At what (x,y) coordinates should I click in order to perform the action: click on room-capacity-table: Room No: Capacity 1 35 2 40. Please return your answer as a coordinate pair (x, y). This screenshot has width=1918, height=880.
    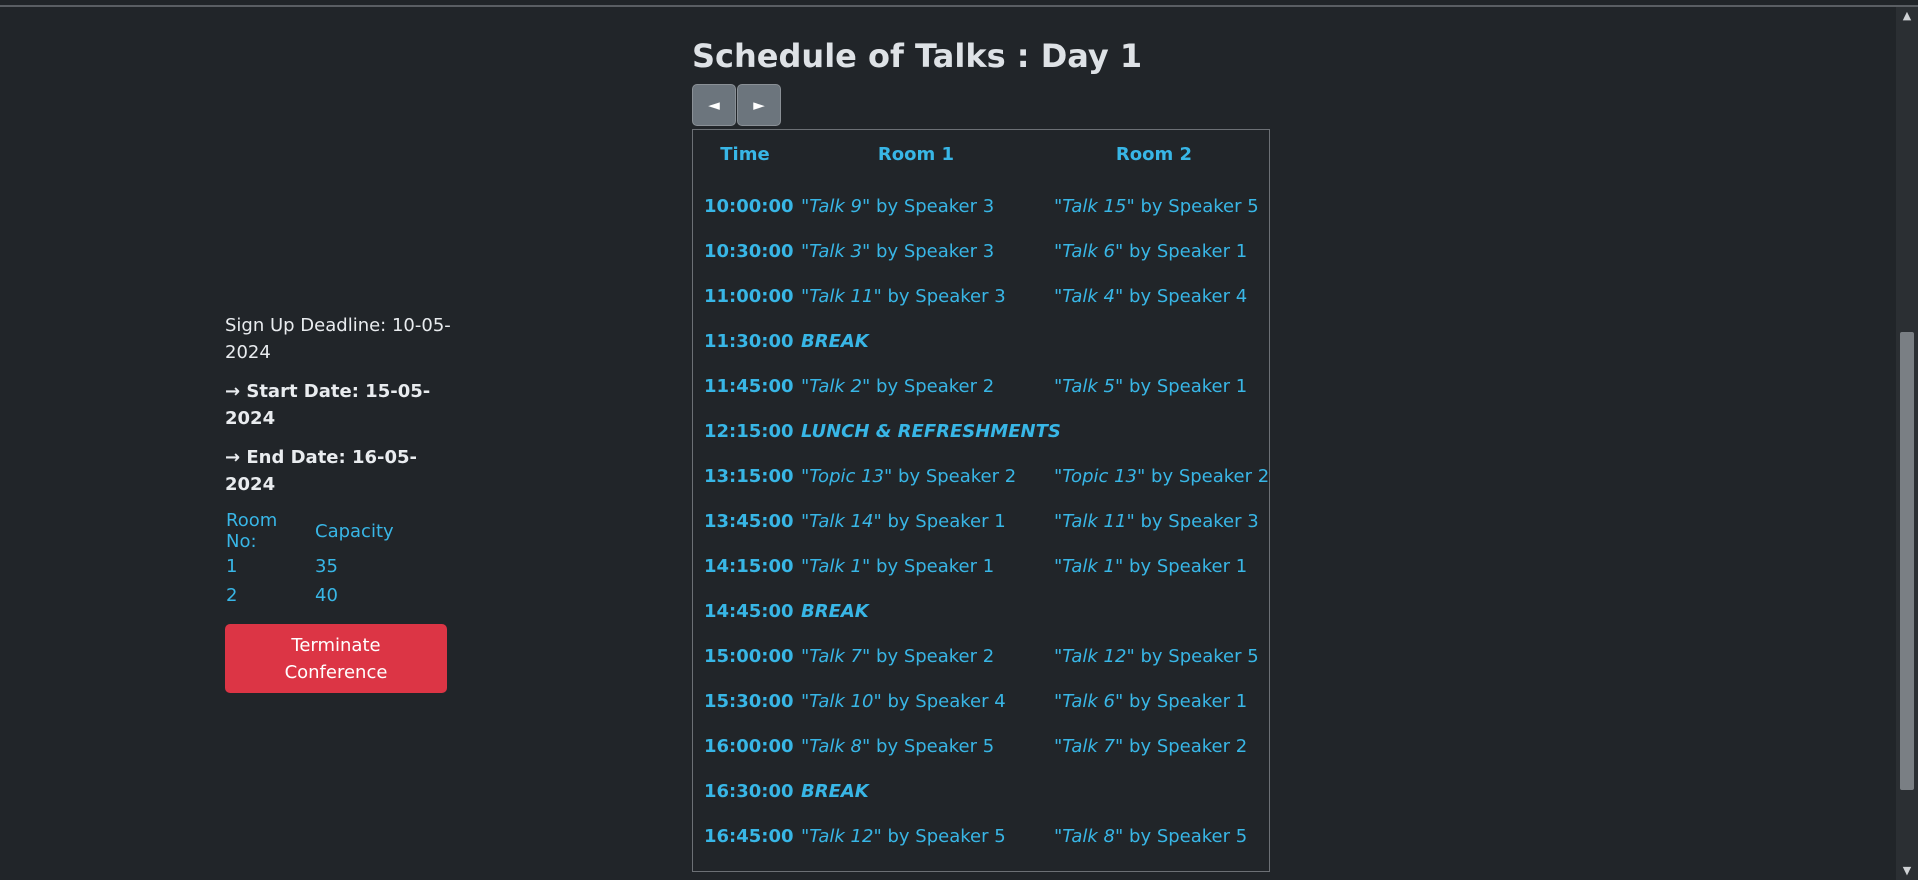
    Looking at the image, I should click on (310, 560).